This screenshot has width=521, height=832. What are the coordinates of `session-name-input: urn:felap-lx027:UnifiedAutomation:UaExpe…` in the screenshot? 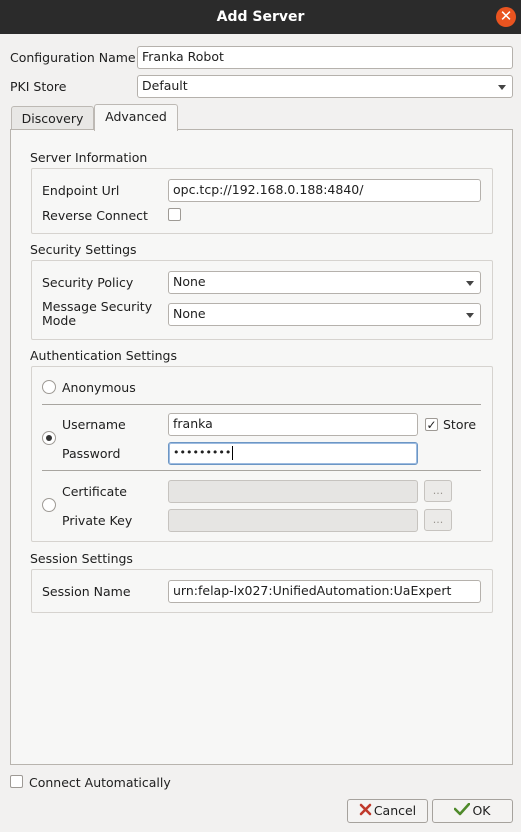 It's located at (324, 591).